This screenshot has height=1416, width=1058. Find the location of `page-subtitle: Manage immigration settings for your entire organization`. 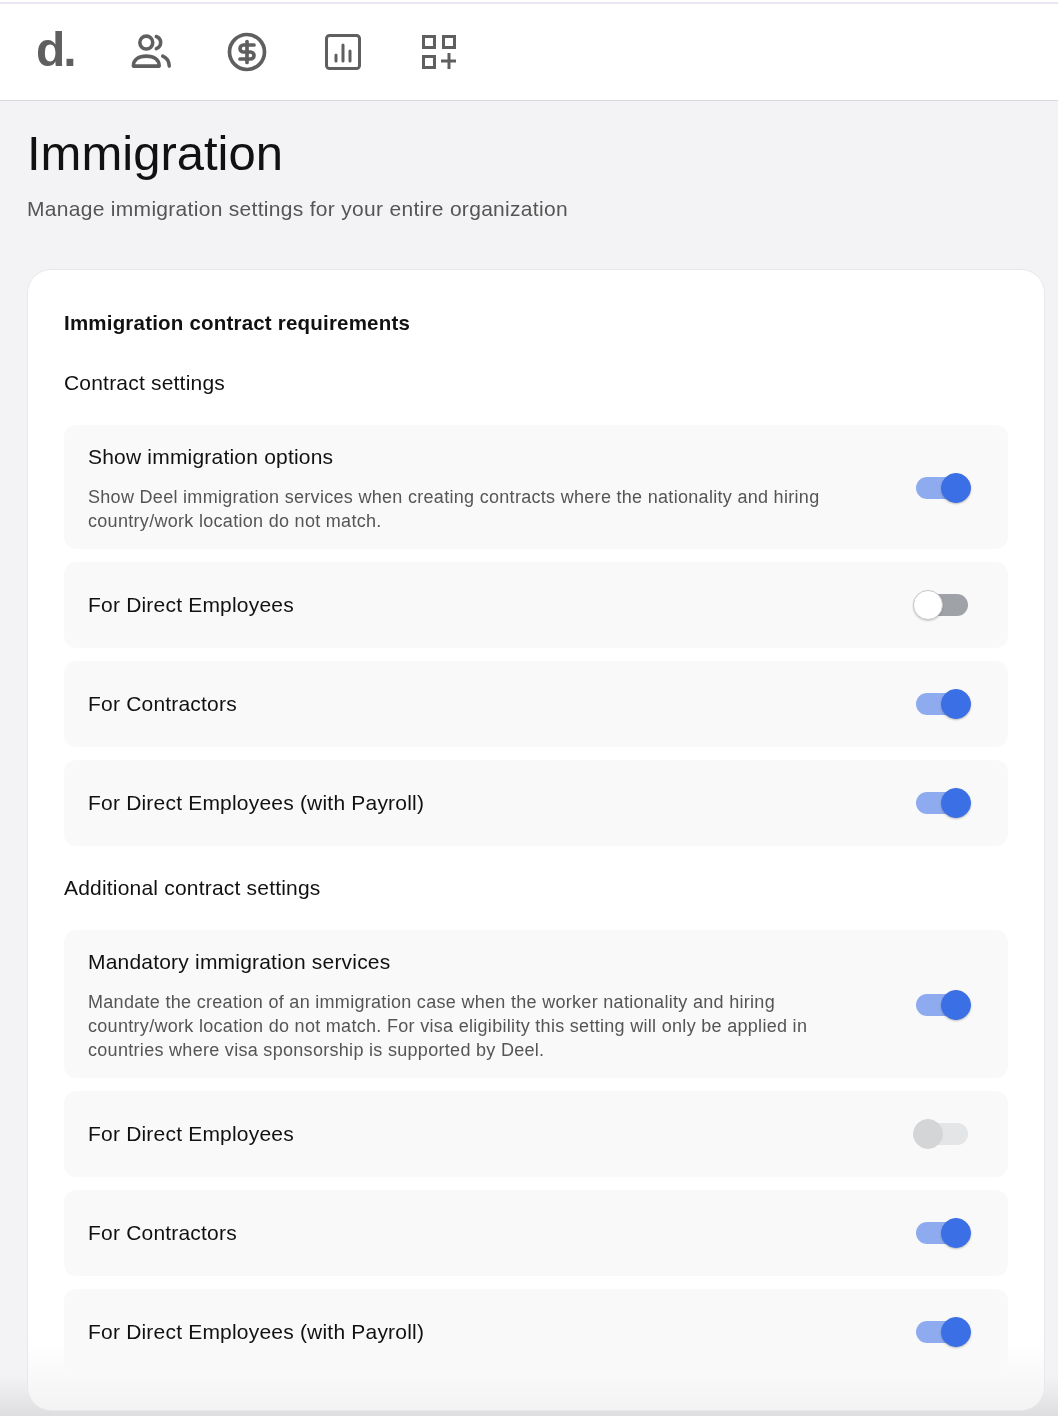

page-subtitle: Manage immigration settings for your entire organization is located at coordinates (298, 209).